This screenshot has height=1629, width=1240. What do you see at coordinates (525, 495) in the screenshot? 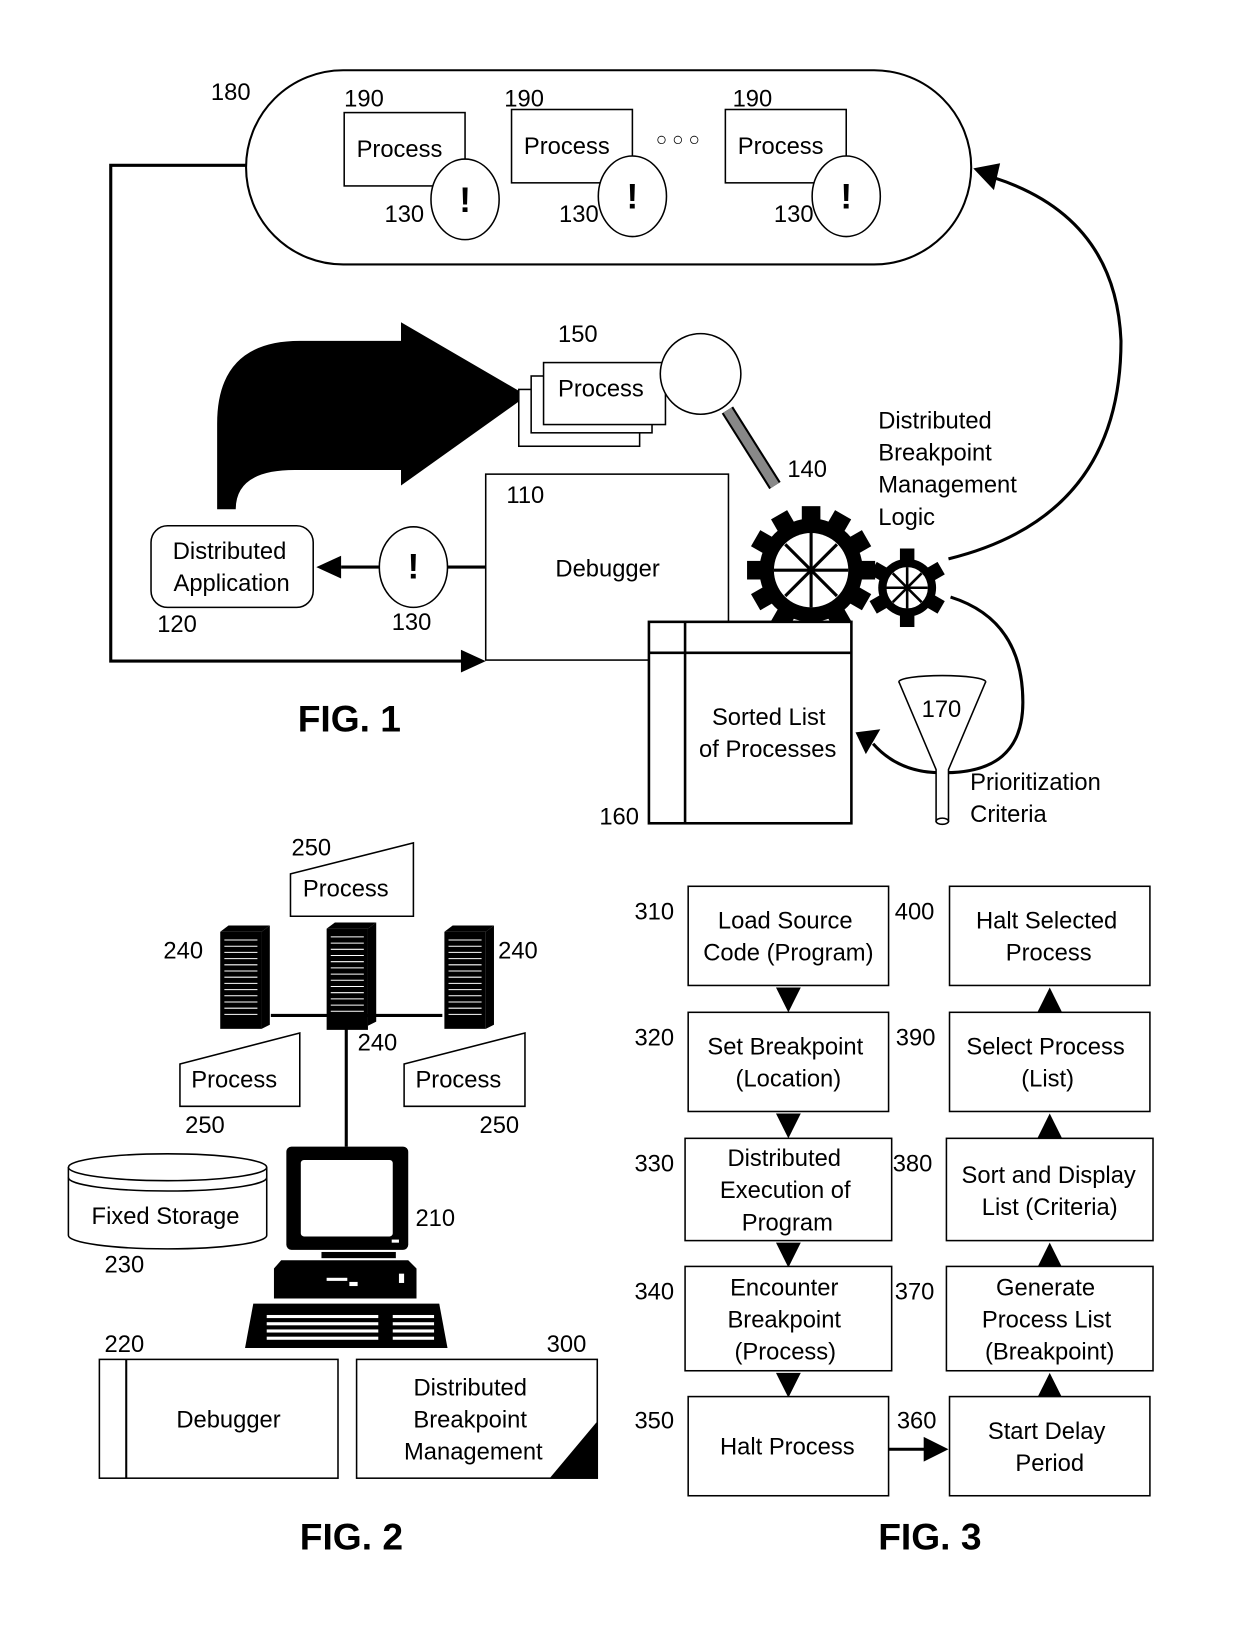
I see `debugger-ref: 110` at bounding box center [525, 495].